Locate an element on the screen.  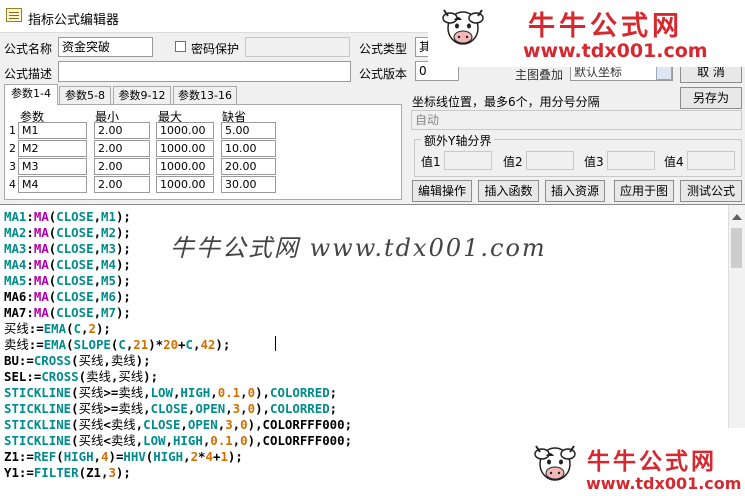
tab-params-13-16: 参数13-16 is located at coordinates (205, 95).